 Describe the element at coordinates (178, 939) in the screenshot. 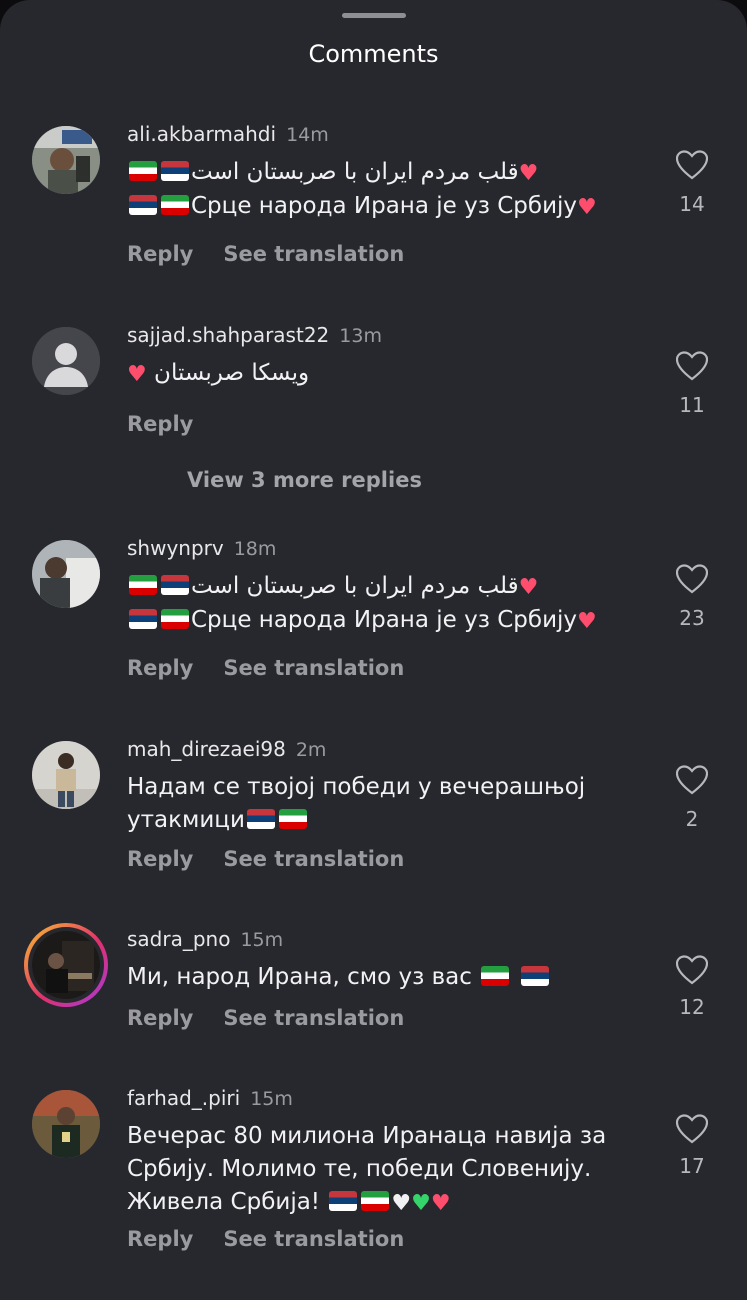

I see `comment-username: sadra_pno` at that location.